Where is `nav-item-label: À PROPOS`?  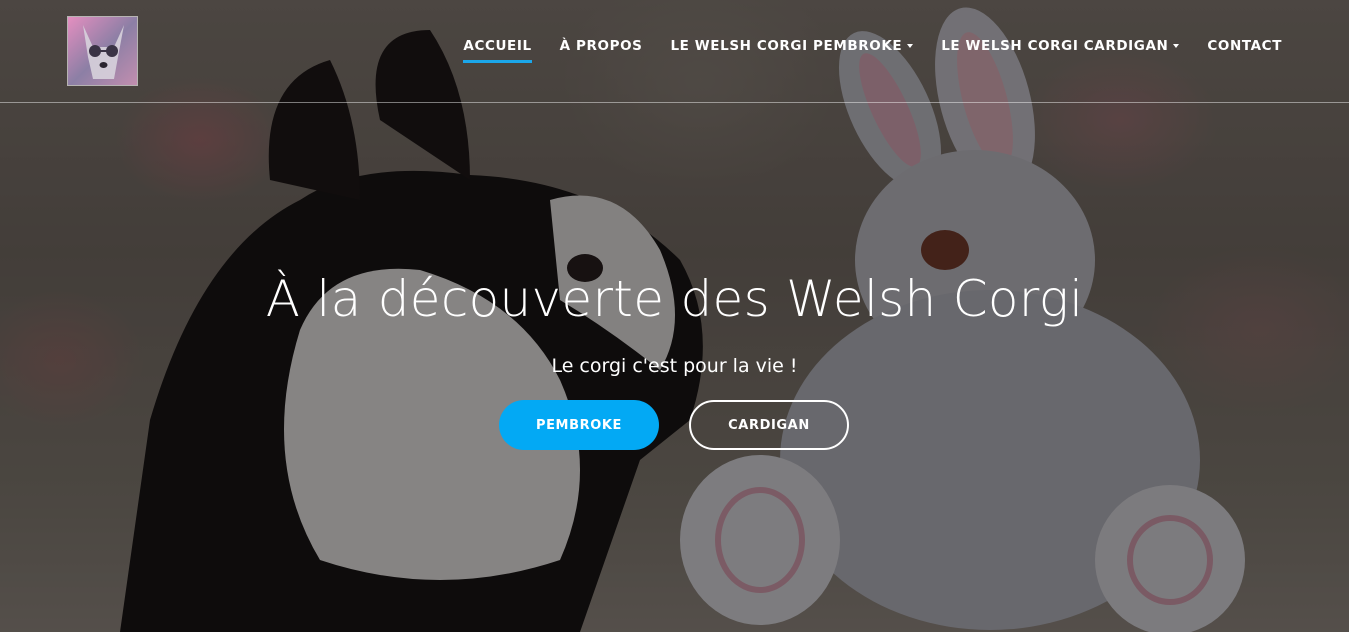 nav-item-label: À PROPOS is located at coordinates (601, 46).